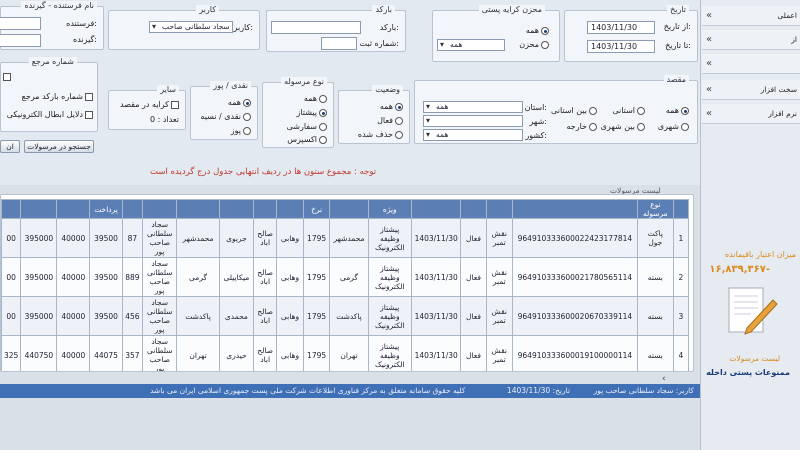 The height and width of the screenshot is (450, 800). Describe the element at coordinates (681, 353) in the screenshot. I see `table-cell: 4` at that location.